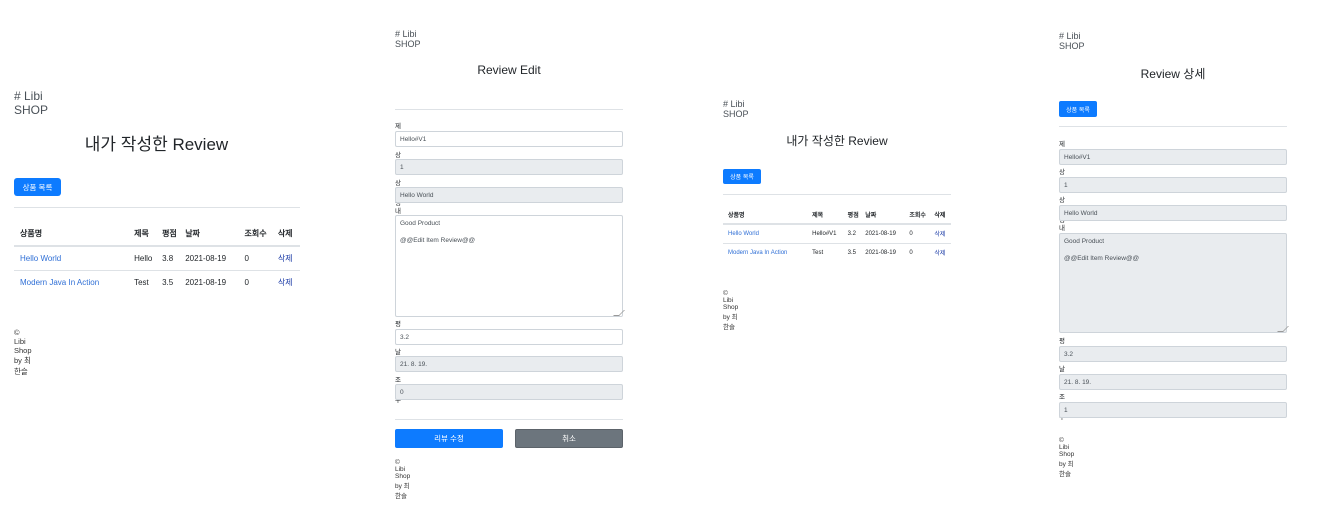 This screenshot has width=1319, height=508. Describe the element at coordinates (1173, 410) in the screenshot. I see `views-field: 1` at that location.